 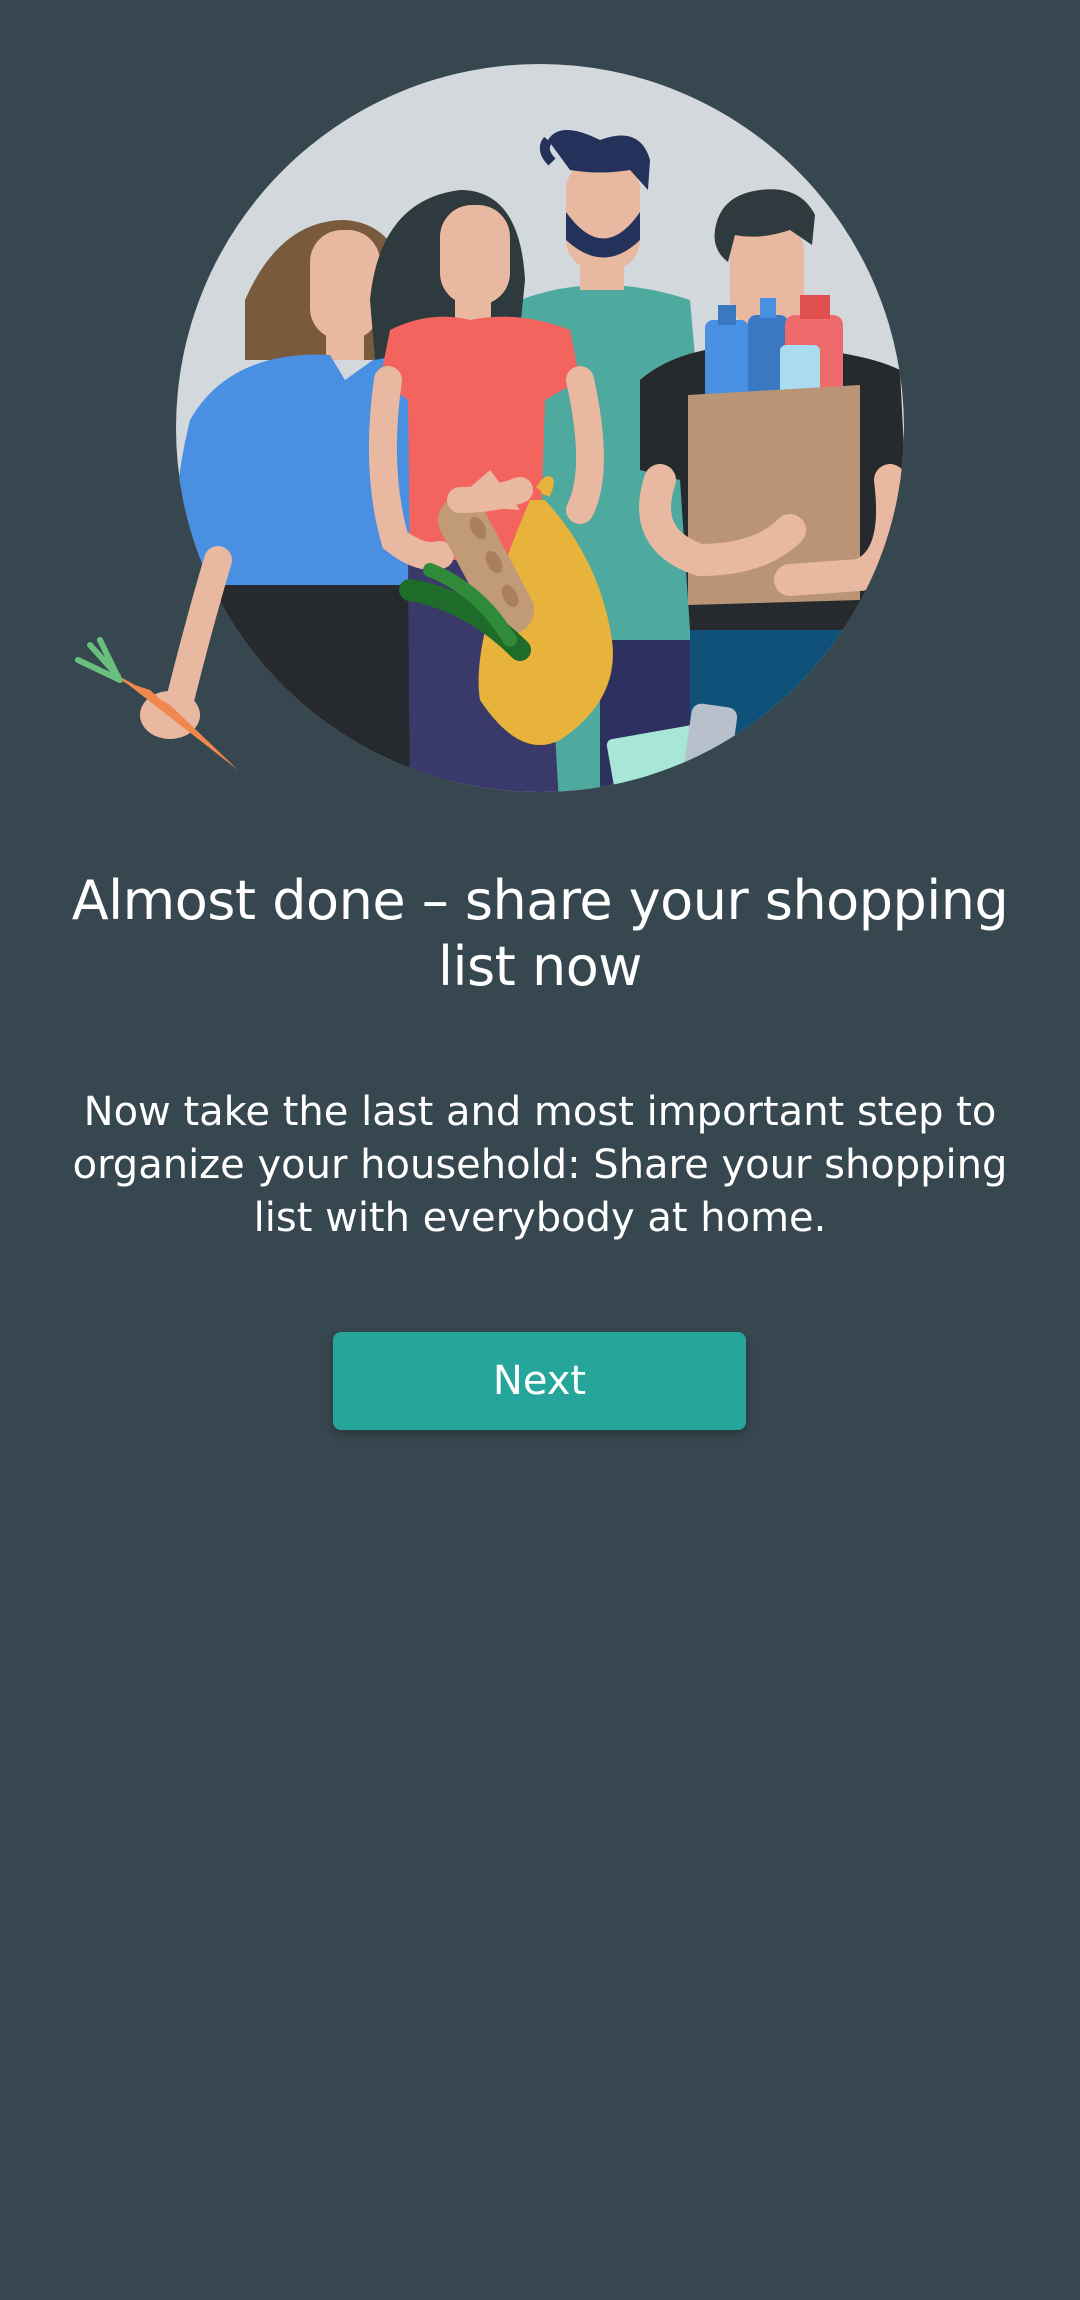 I want to click on next-button: Next, so click(x=539, y=1381).